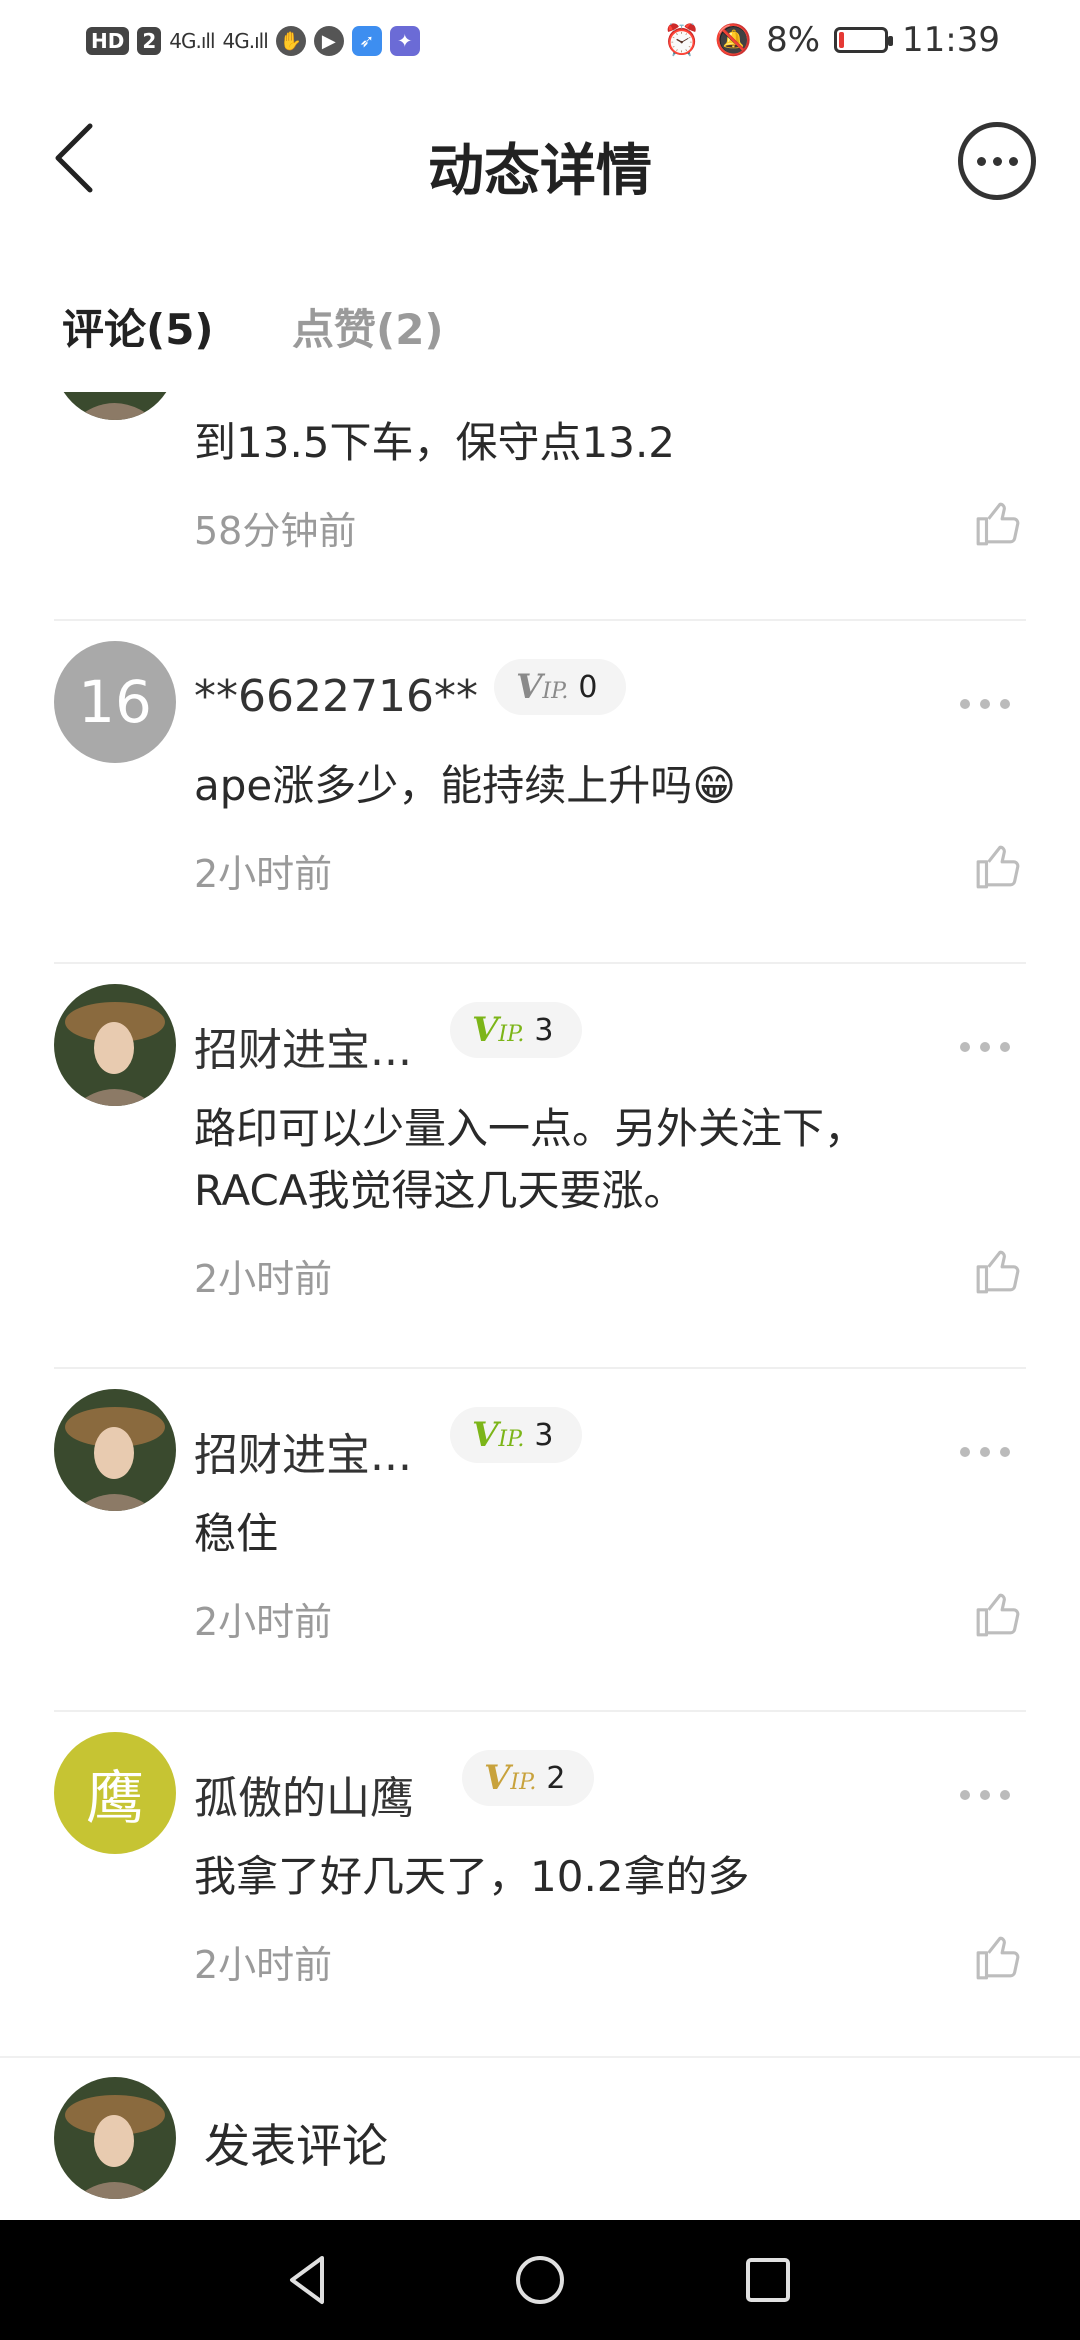  I want to click on sim-badge: 2, so click(149, 41).